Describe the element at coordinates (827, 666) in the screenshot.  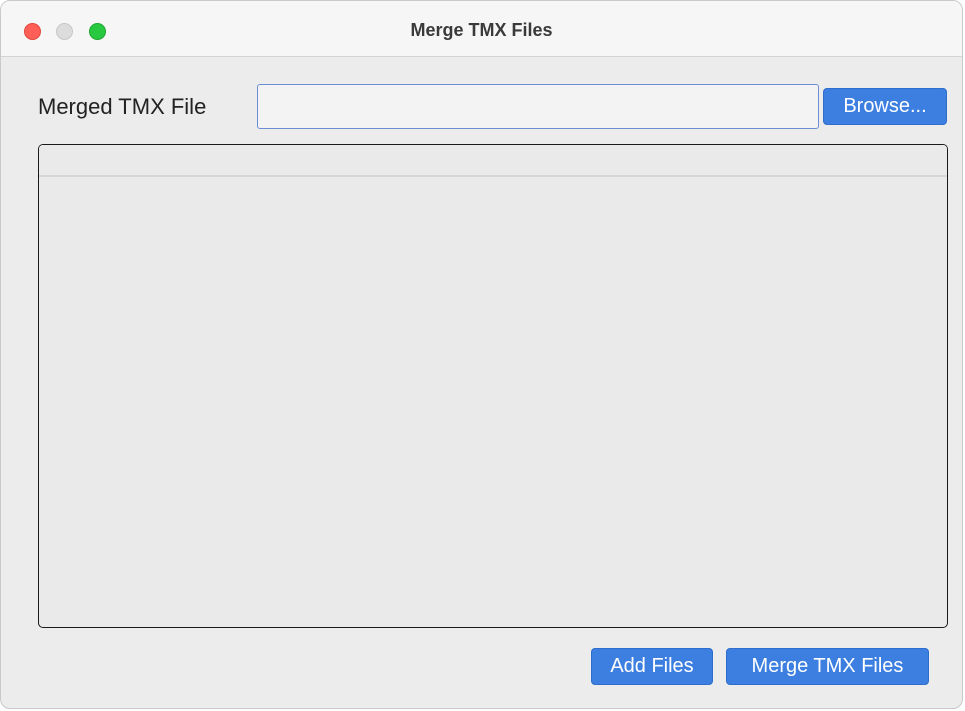
I see `merge-tmx-files-button: Merge TMX Files` at that location.